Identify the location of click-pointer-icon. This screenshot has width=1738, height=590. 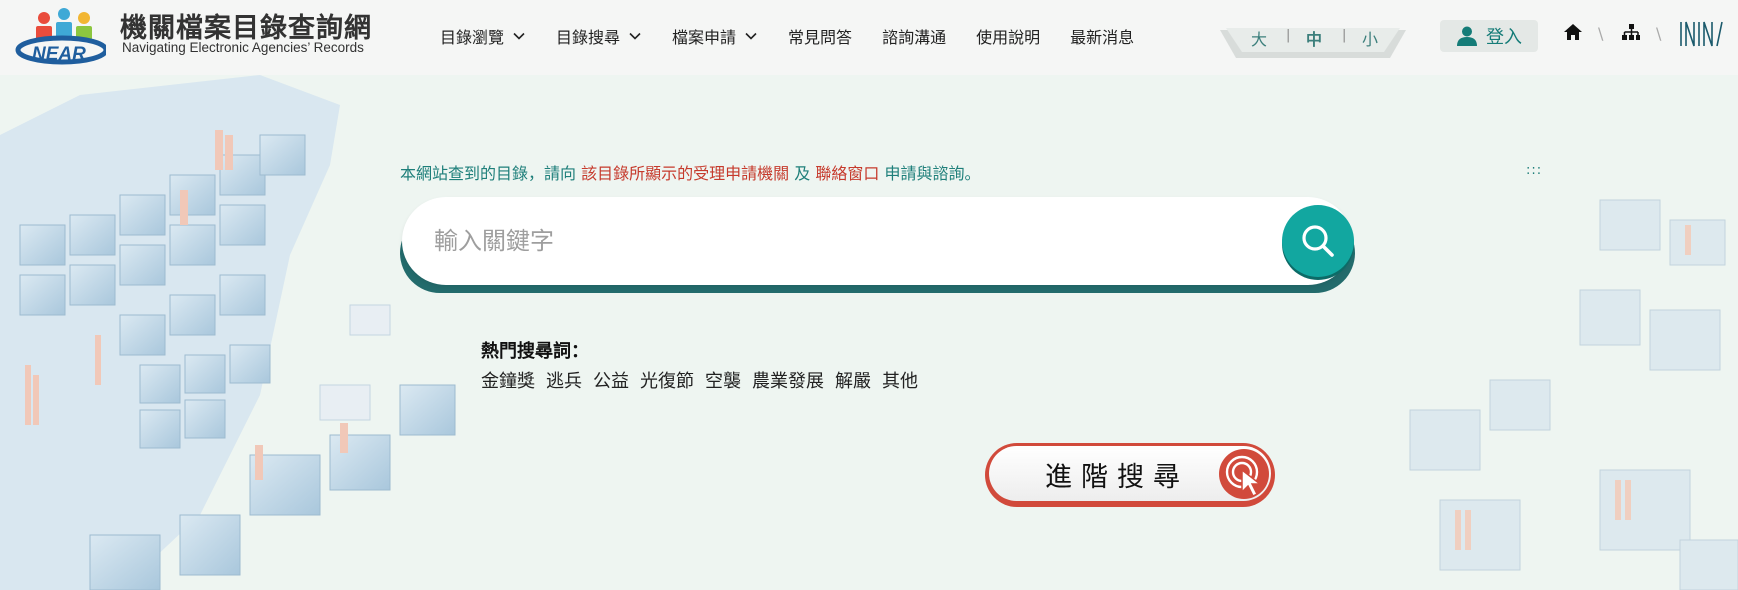
(1244, 474).